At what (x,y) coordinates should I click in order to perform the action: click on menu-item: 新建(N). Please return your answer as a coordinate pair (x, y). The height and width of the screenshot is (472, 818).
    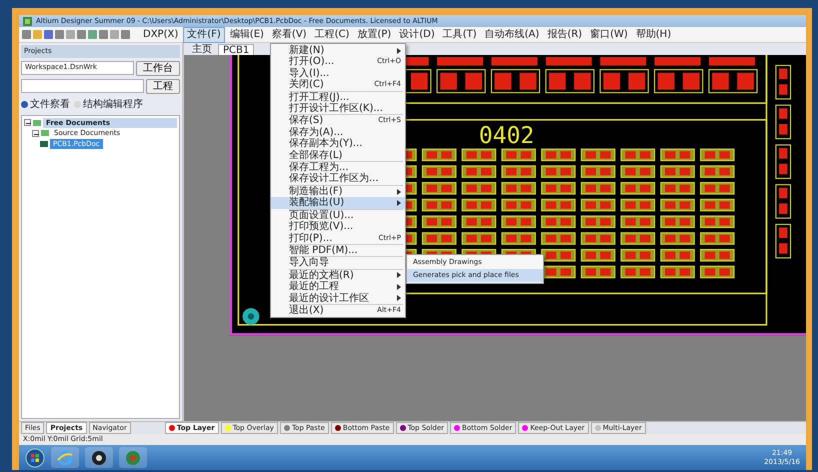
    Looking at the image, I should click on (338, 50).